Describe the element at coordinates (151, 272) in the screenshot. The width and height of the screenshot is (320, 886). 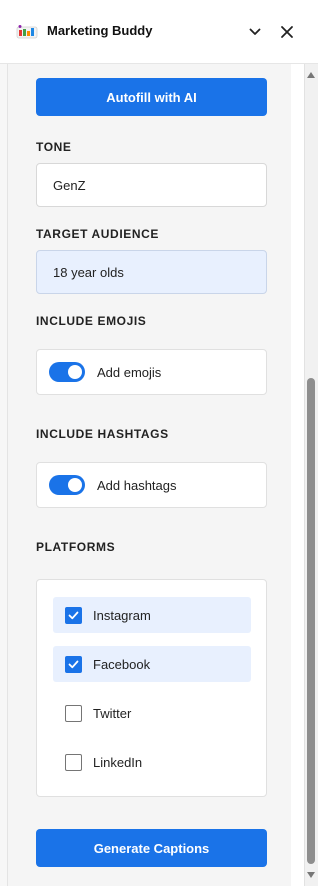
I see `target-audience-input: 18 year olds` at that location.